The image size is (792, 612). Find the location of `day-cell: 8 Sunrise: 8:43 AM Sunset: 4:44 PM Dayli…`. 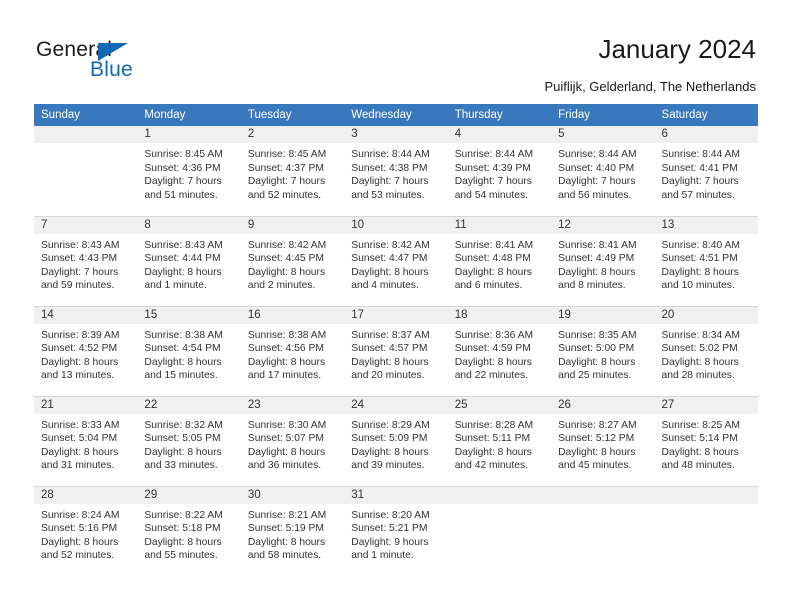

day-cell: 8 Sunrise: 8:43 AM Sunset: 4:44 PM Dayli… is located at coordinates (189, 260).